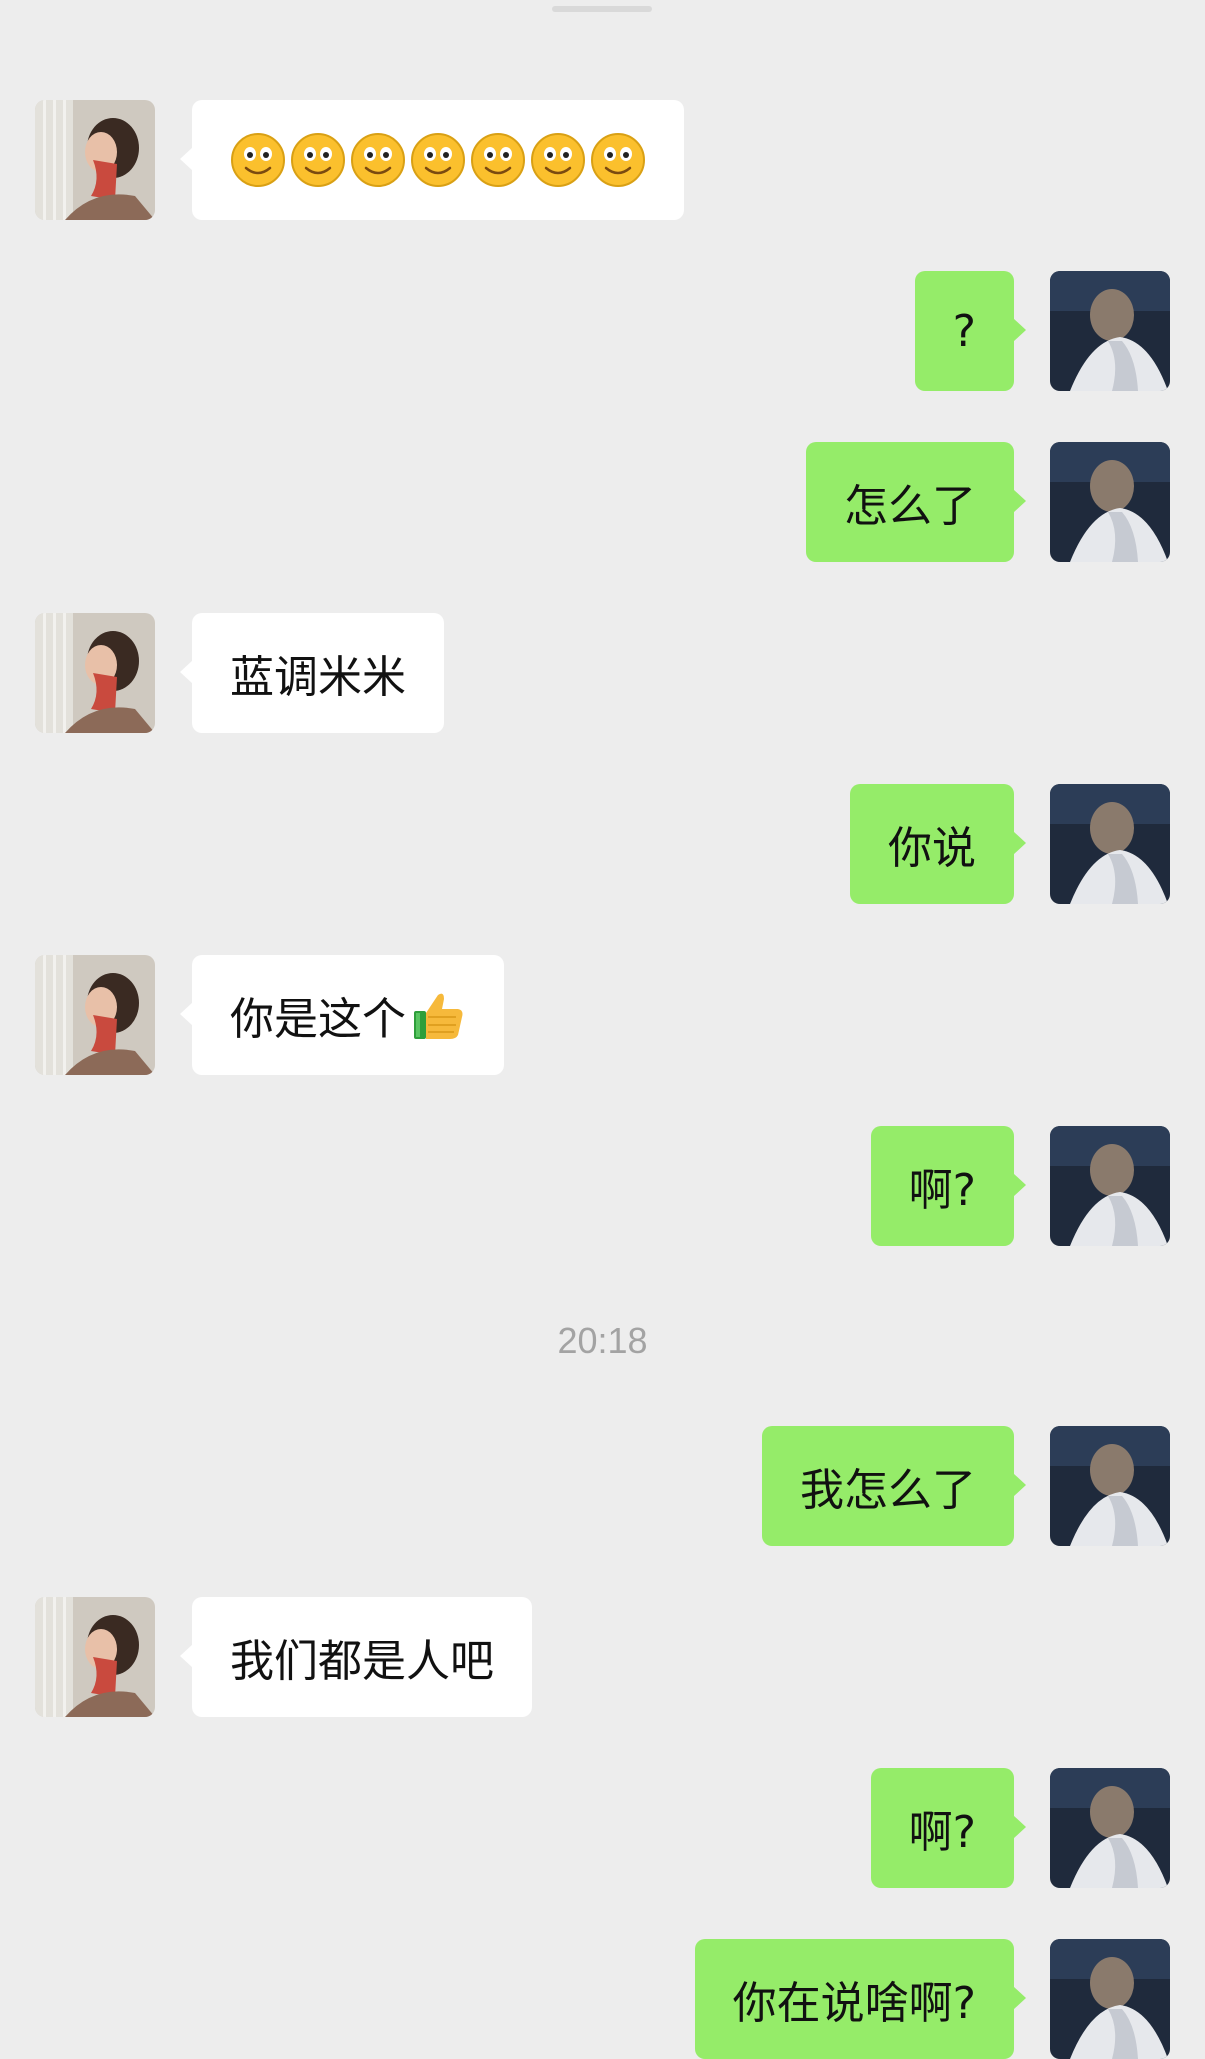 Image resolution: width=1205 pixels, height=2059 pixels. Describe the element at coordinates (318, 1019) in the screenshot. I see `message-text: 你是这个` at that location.